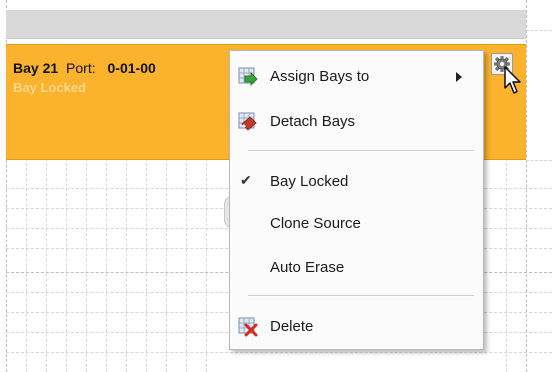 The height and width of the screenshot is (372, 552). Describe the element at coordinates (292, 326) in the screenshot. I see `menu-item-label: Delete` at that location.